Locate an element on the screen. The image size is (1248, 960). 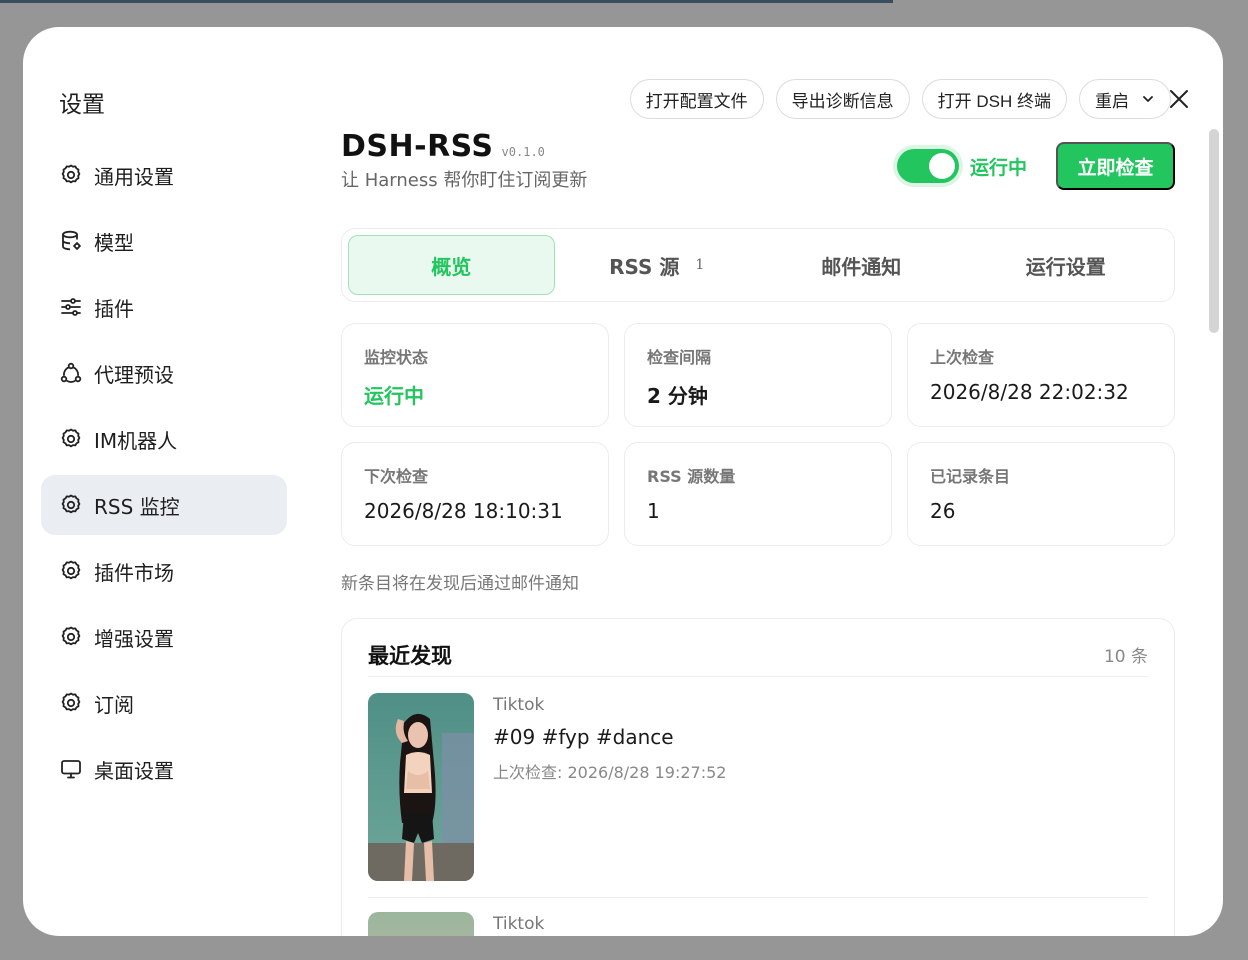
stat-card-last-check: 上次检查 2026/8/28 22:02:32 is located at coordinates (1041, 375).